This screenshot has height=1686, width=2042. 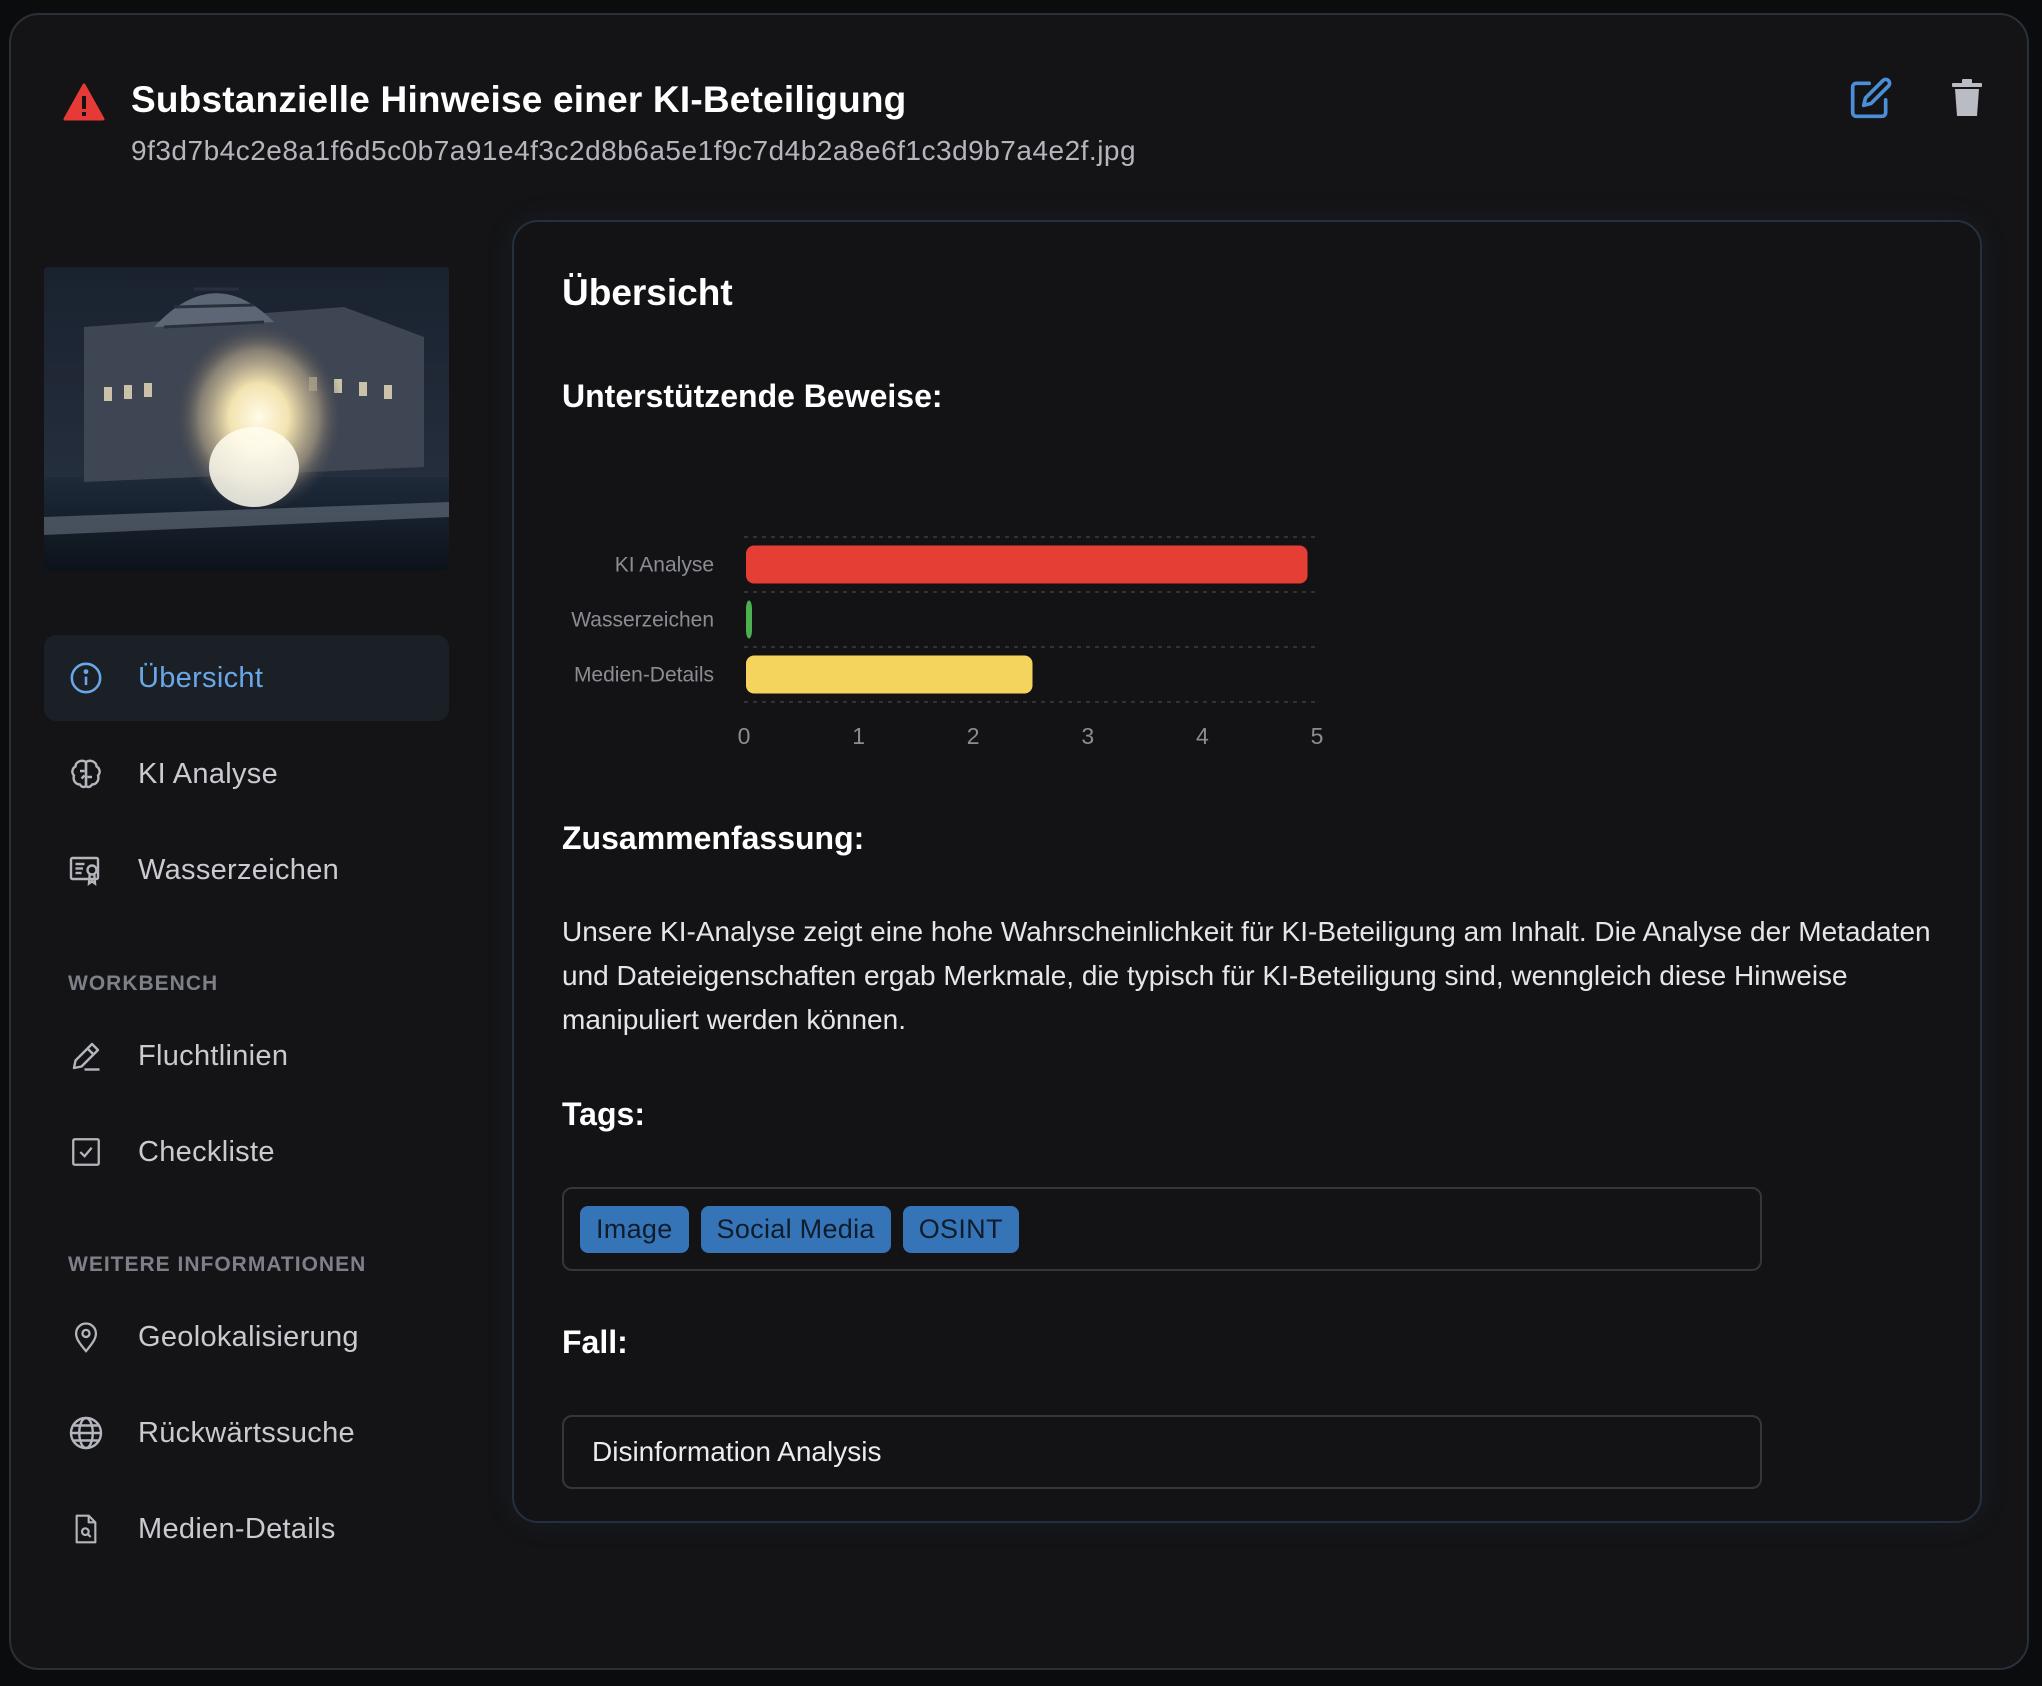 What do you see at coordinates (960, 1229) in the screenshot?
I see `tag-chip: OSINT` at bounding box center [960, 1229].